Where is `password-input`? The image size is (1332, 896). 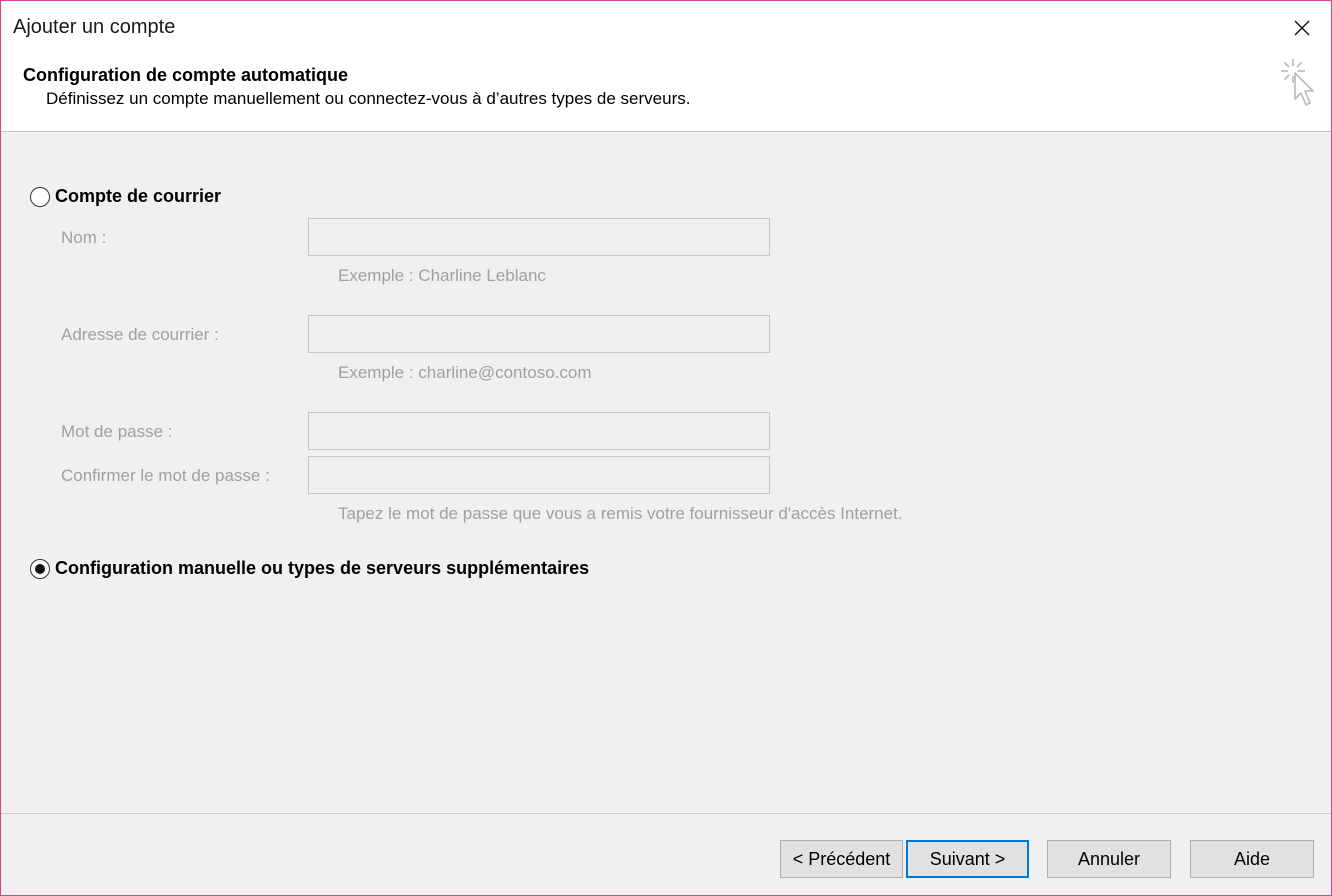 password-input is located at coordinates (539, 431).